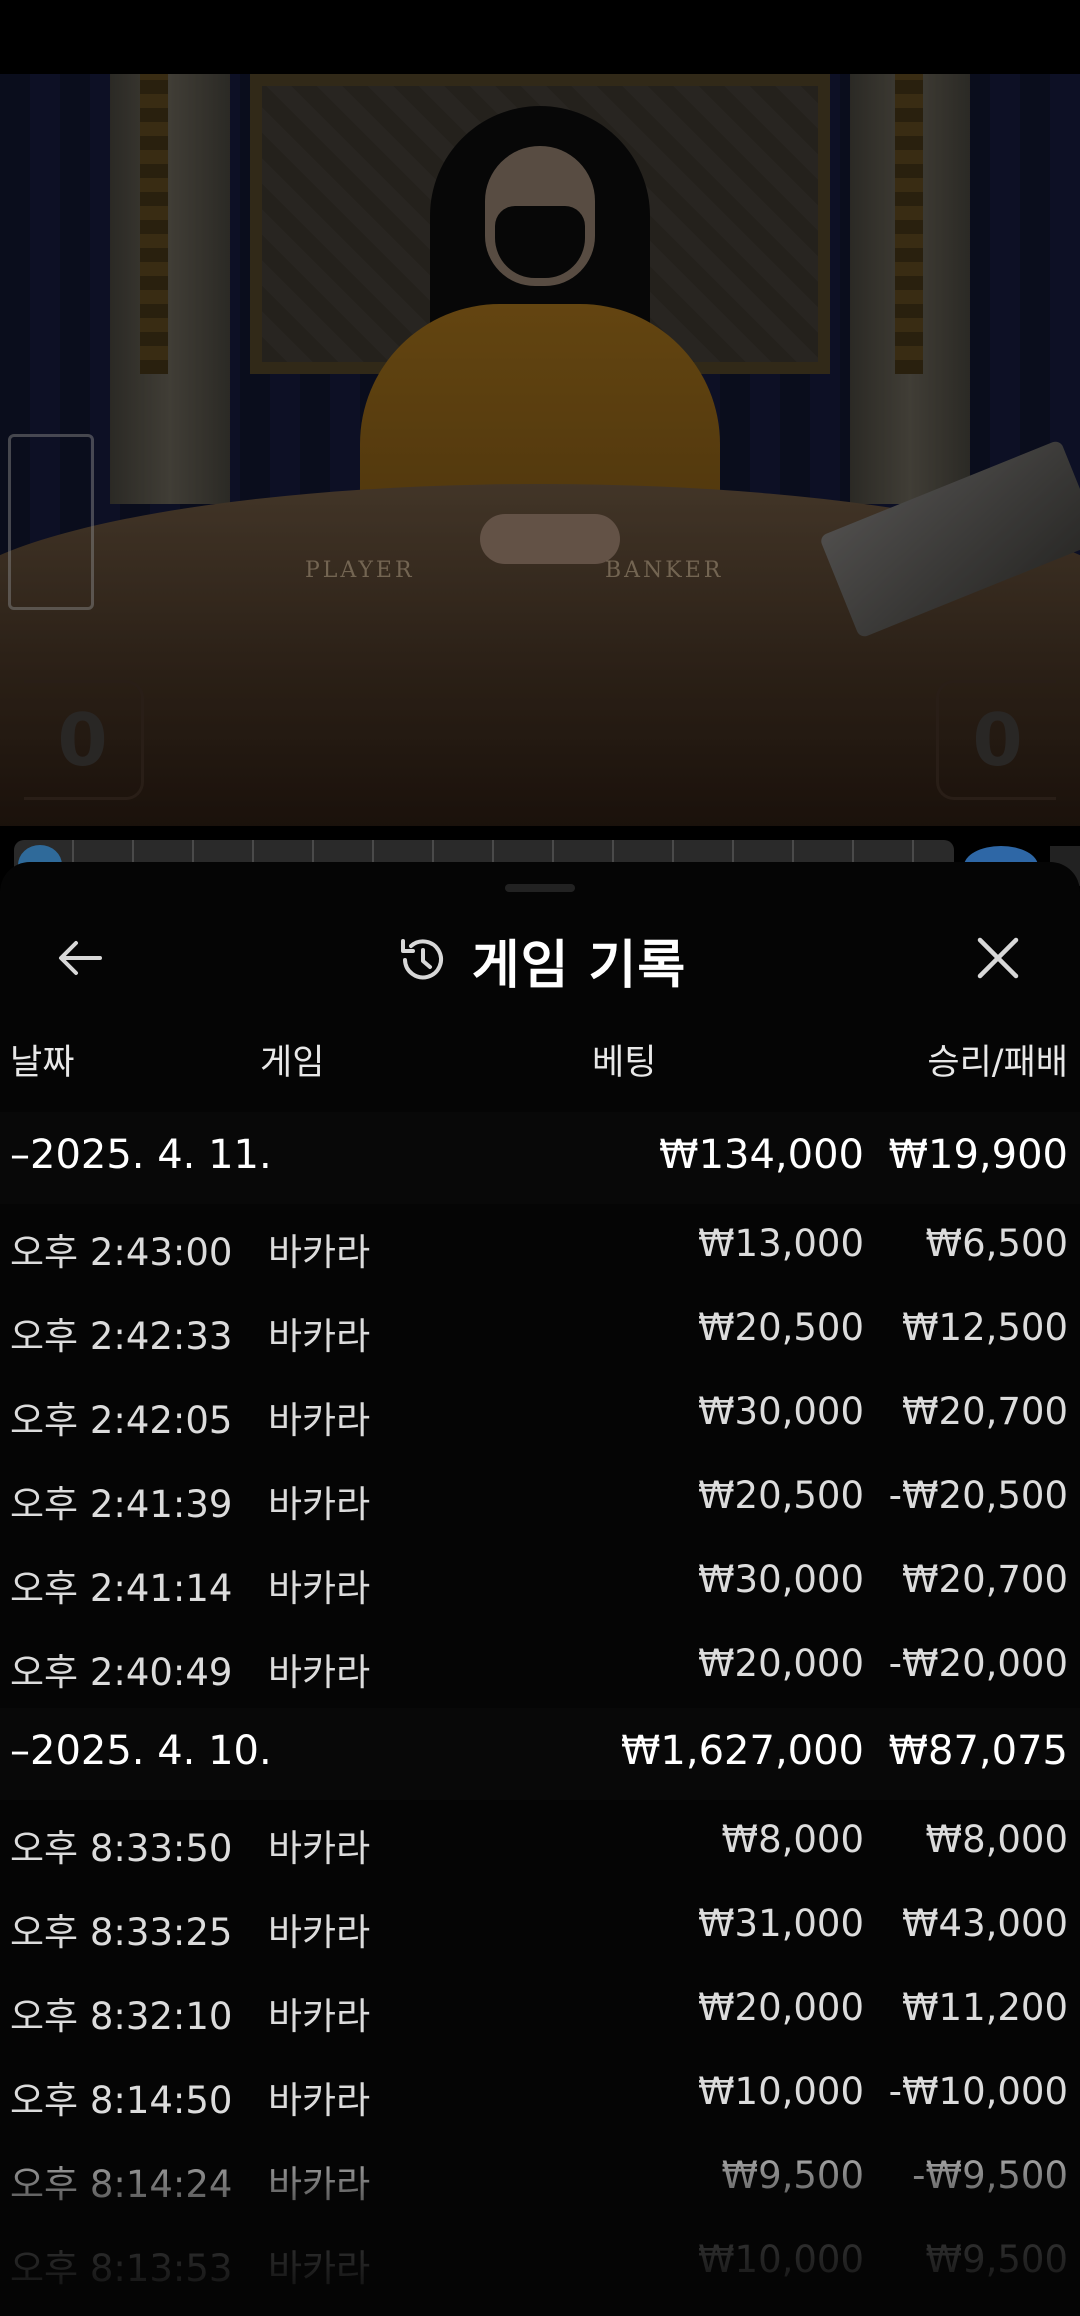 This screenshot has height=2316, width=1080. Describe the element at coordinates (742, 1751) in the screenshot. I see `group-bet-total: ₩1,627,000` at that location.